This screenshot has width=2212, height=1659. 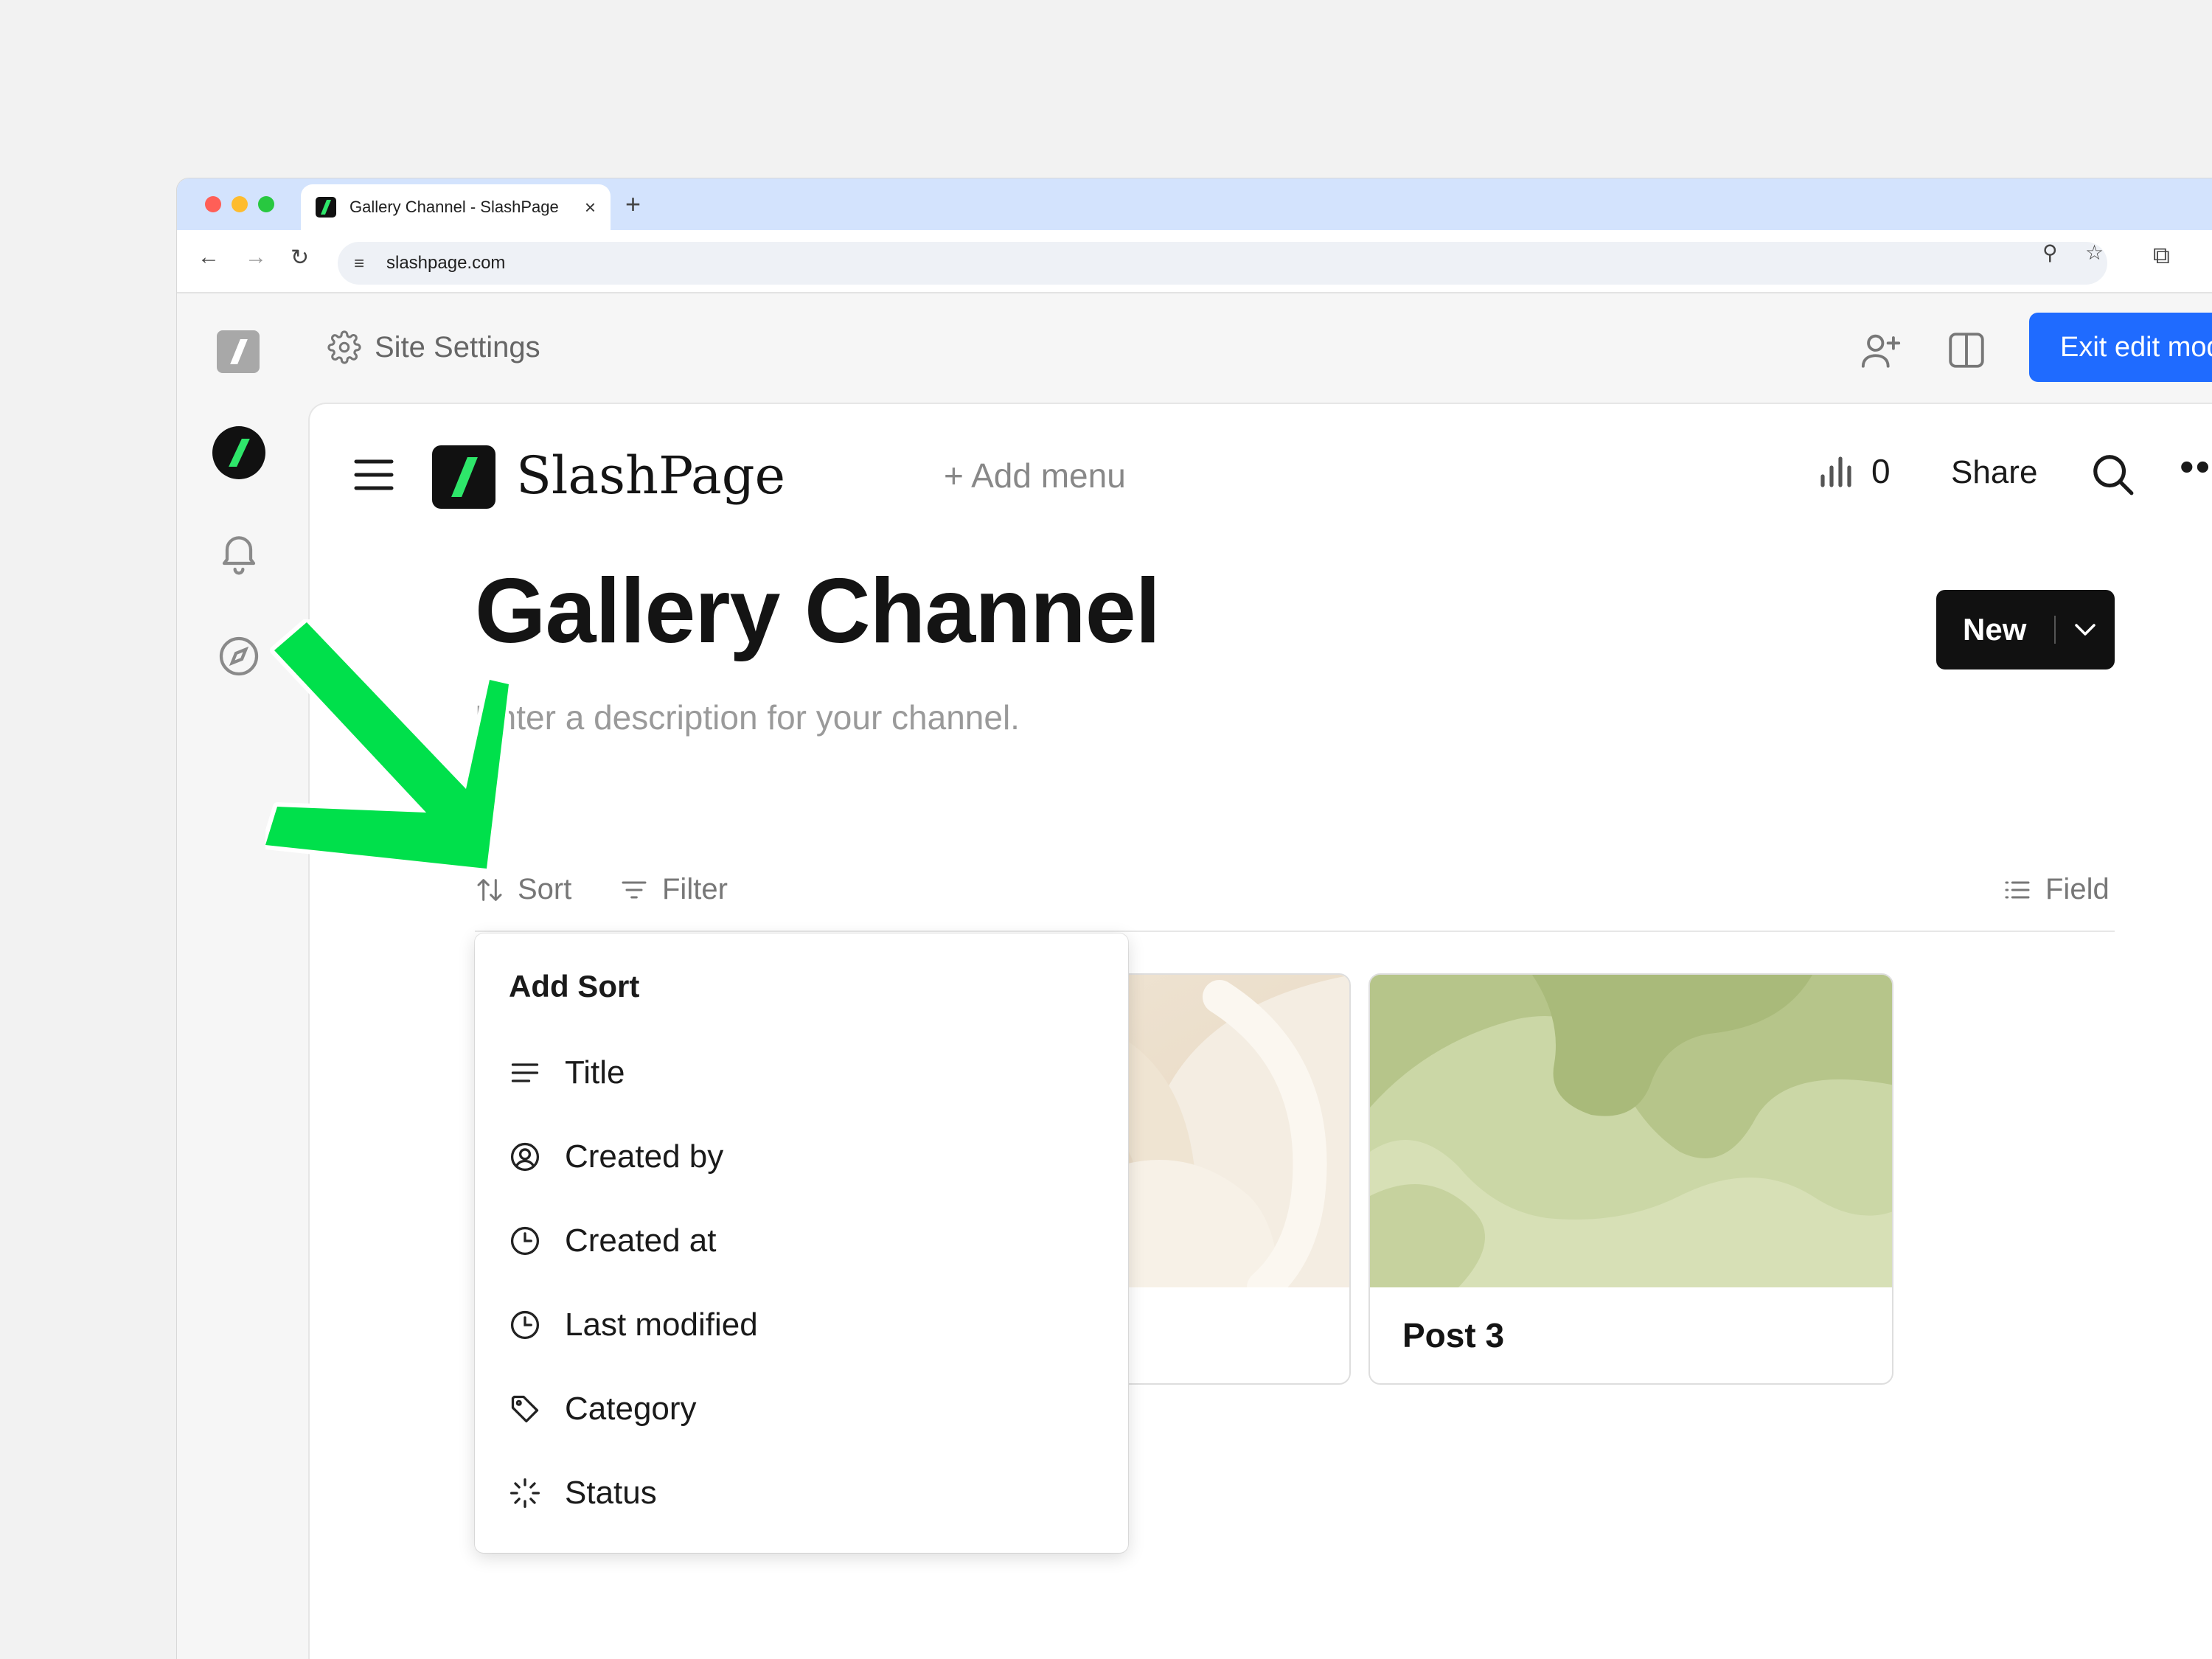 What do you see at coordinates (525, 1072) in the screenshot?
I see `text-lines-icon` at bounding box center [525, 1072].